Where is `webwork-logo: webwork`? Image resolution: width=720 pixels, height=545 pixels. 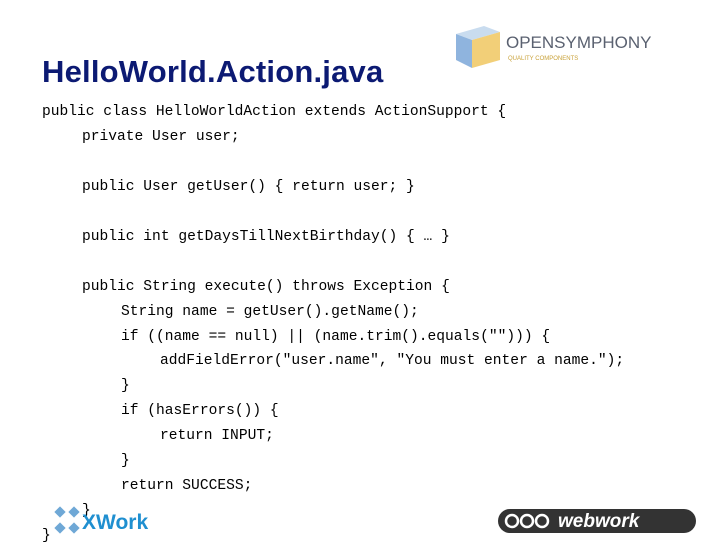 webwork-logo: webwork is located at coordinates (597, 521).